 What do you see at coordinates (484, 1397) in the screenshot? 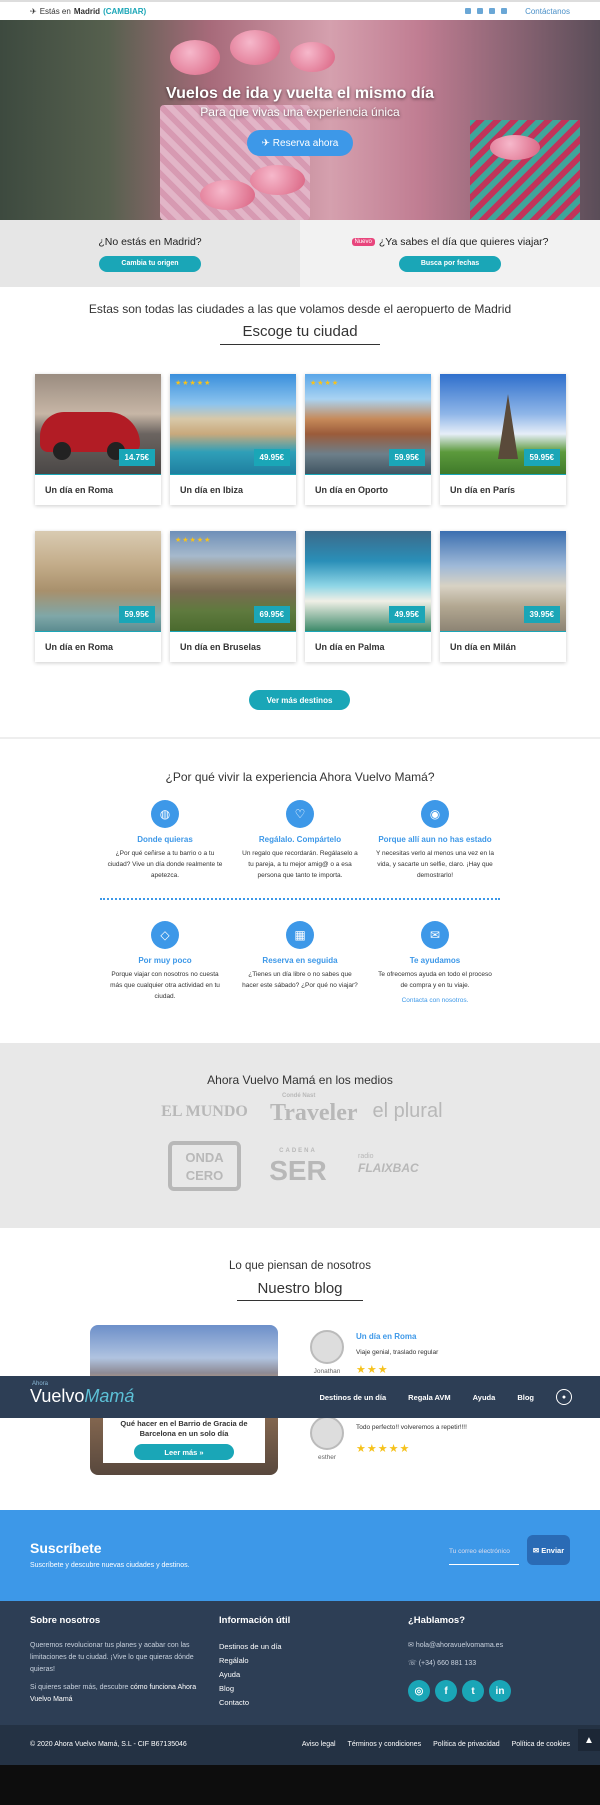
I see `nav-item-help: Ayuda` at bounding box center [484, 1397].